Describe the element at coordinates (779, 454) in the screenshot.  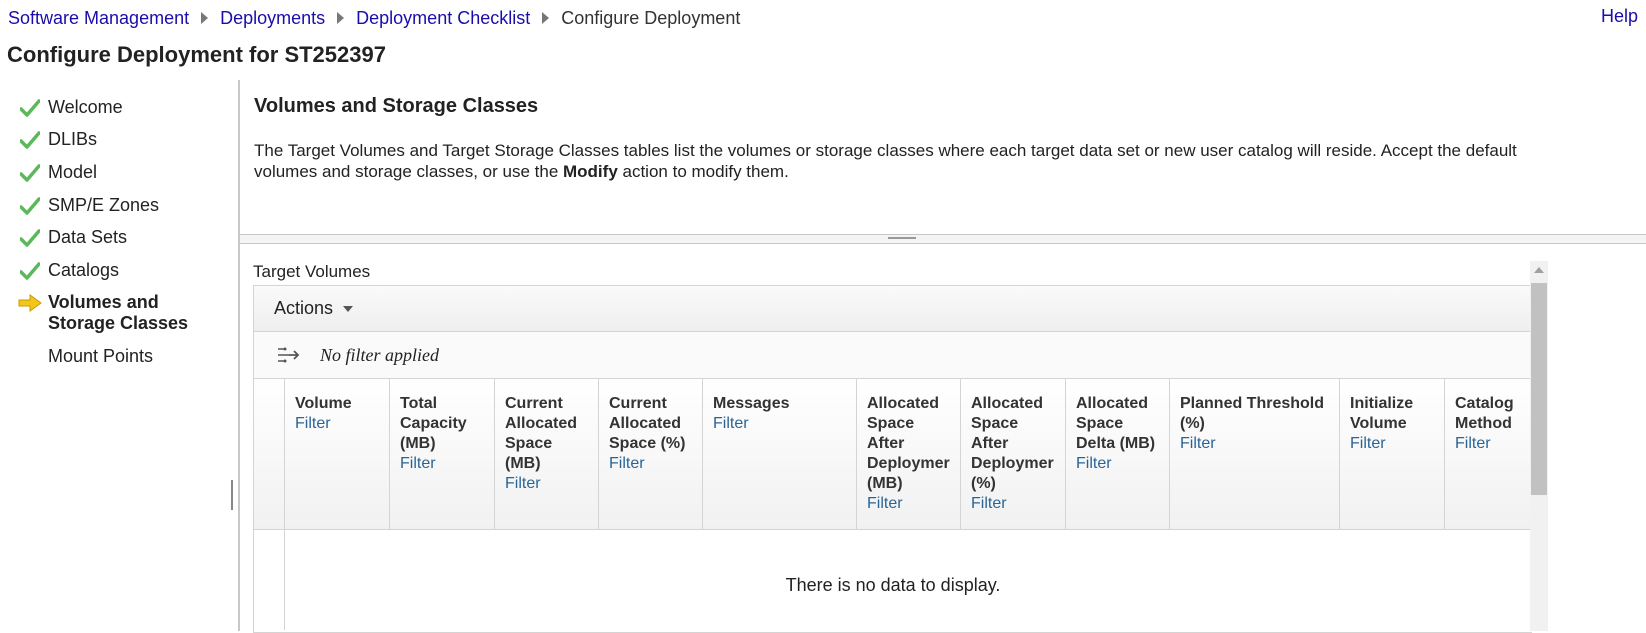
I see `column-header-messages: Messages Filter` at that location.